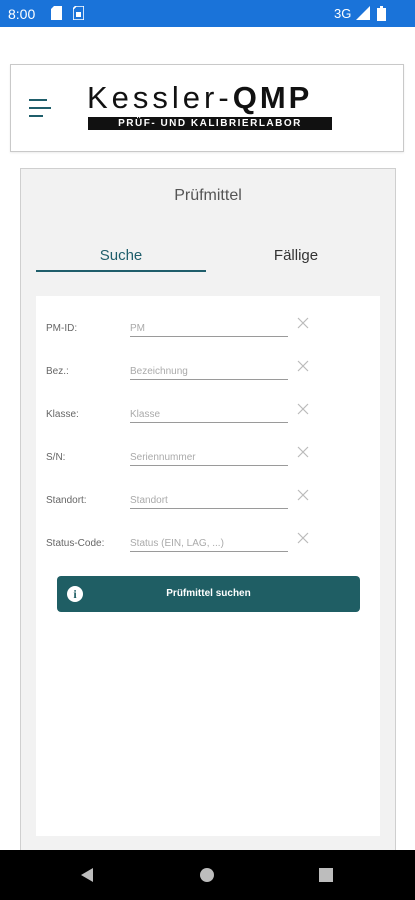  Describe the element at coordinates (209, 414) in the screenshot. I see `klasse-input` at that location.